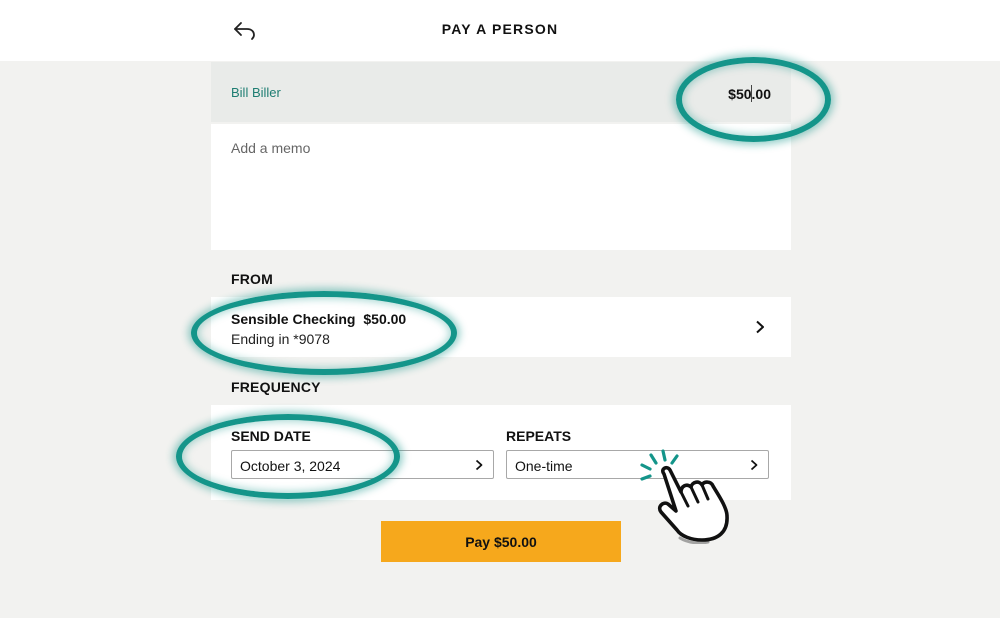 The image size is (1000, 627). Describe the element at coordinates (293, 319) in the screenshot. I see `account-name: Sensible Checking` at that location.